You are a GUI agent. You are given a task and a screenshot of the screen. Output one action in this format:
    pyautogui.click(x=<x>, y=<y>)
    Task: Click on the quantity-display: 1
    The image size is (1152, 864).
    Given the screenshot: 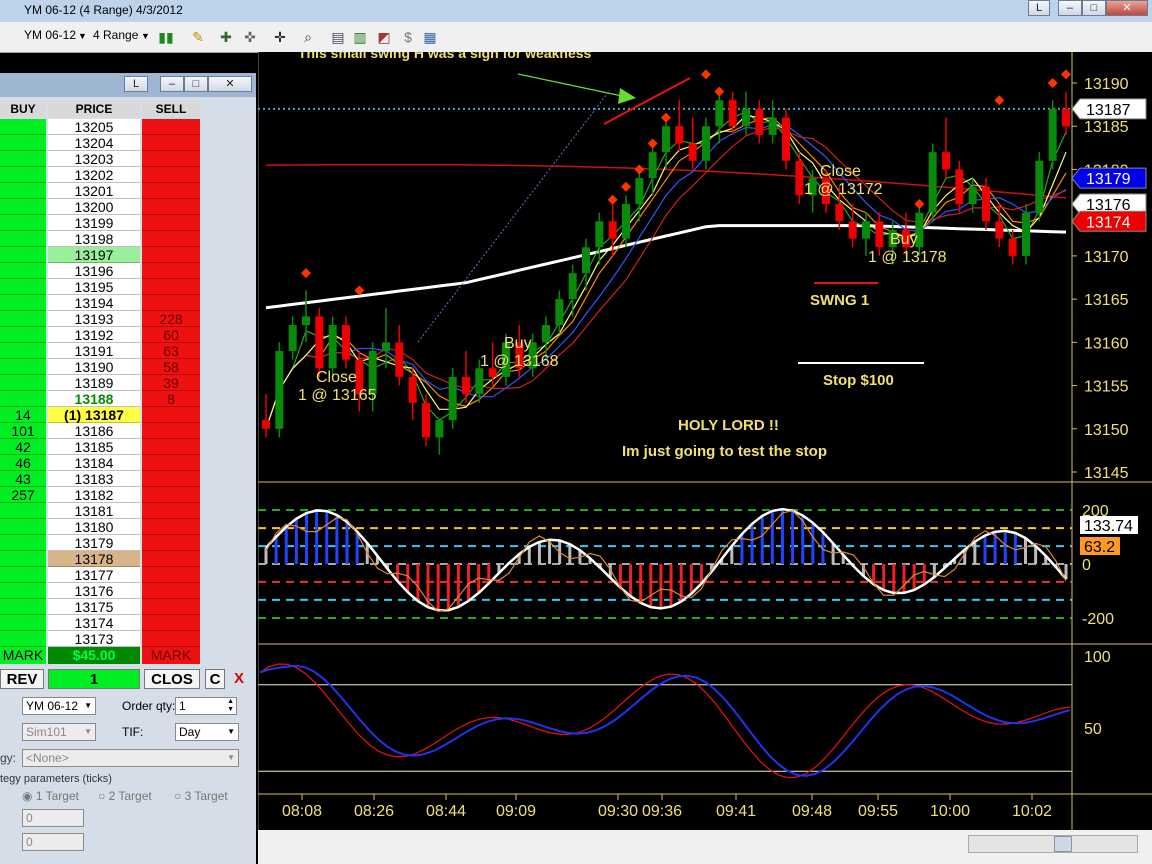 What is the action you would take?
    pyautogui.click(x=94, y=679)
    